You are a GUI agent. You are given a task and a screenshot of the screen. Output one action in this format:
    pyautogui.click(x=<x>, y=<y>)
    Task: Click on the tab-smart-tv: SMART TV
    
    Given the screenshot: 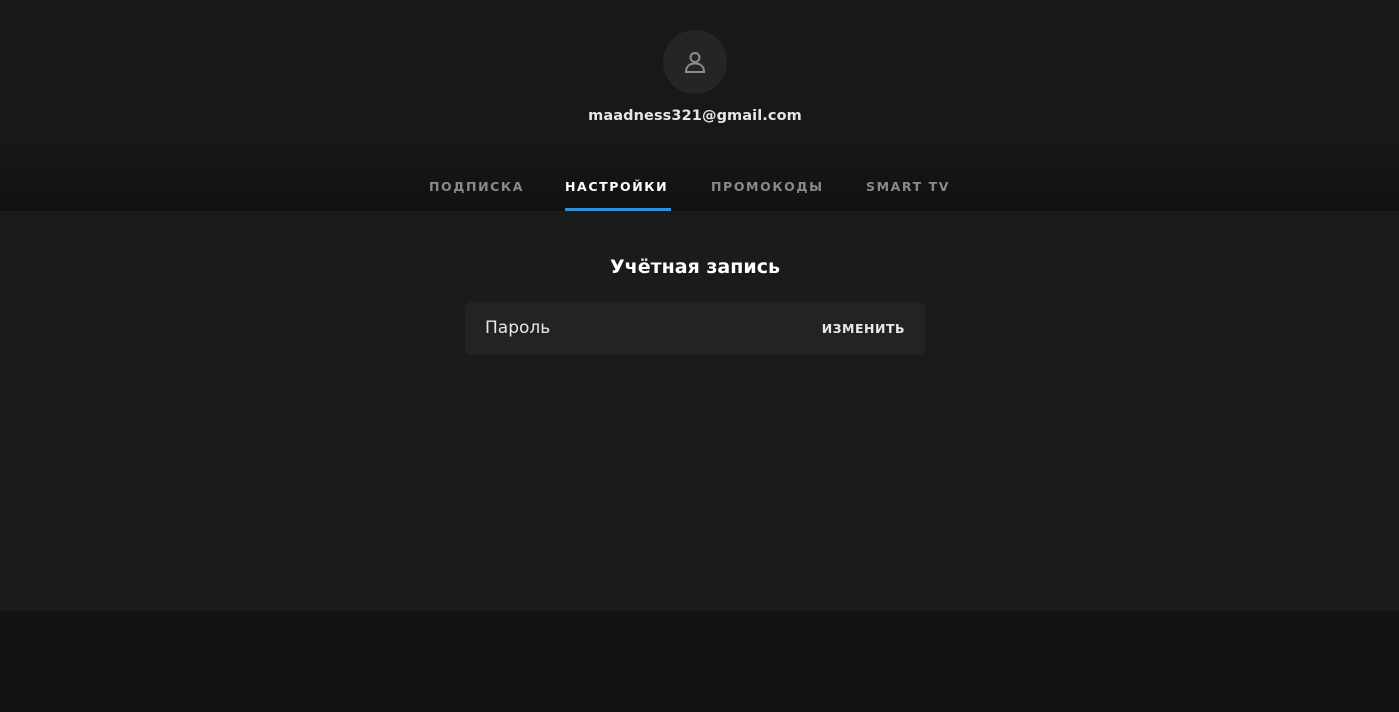 What is the action you would take?
    pyautogui.click(x=908, y=190)
    